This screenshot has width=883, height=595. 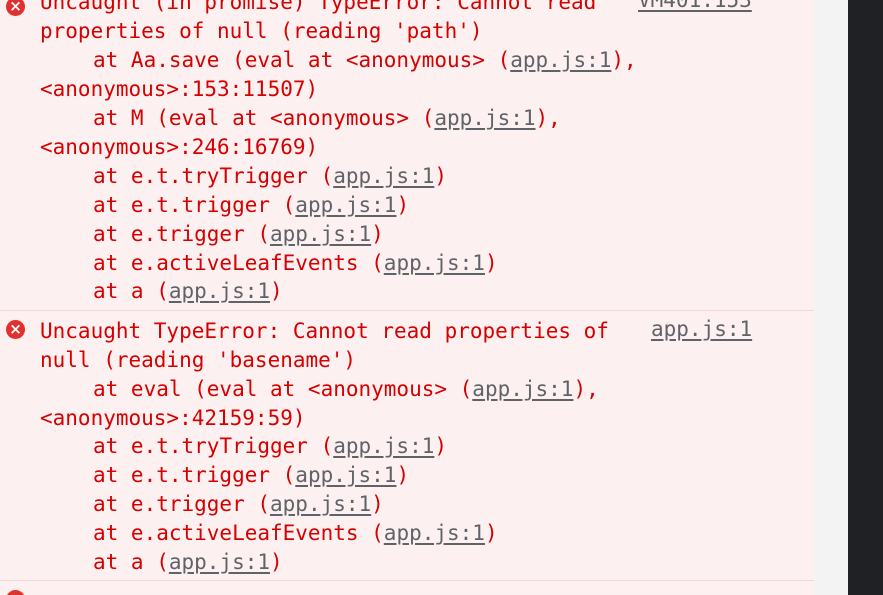 I want to click on error-message-line: null (reading 'basename'), so click(x=198, y=360).